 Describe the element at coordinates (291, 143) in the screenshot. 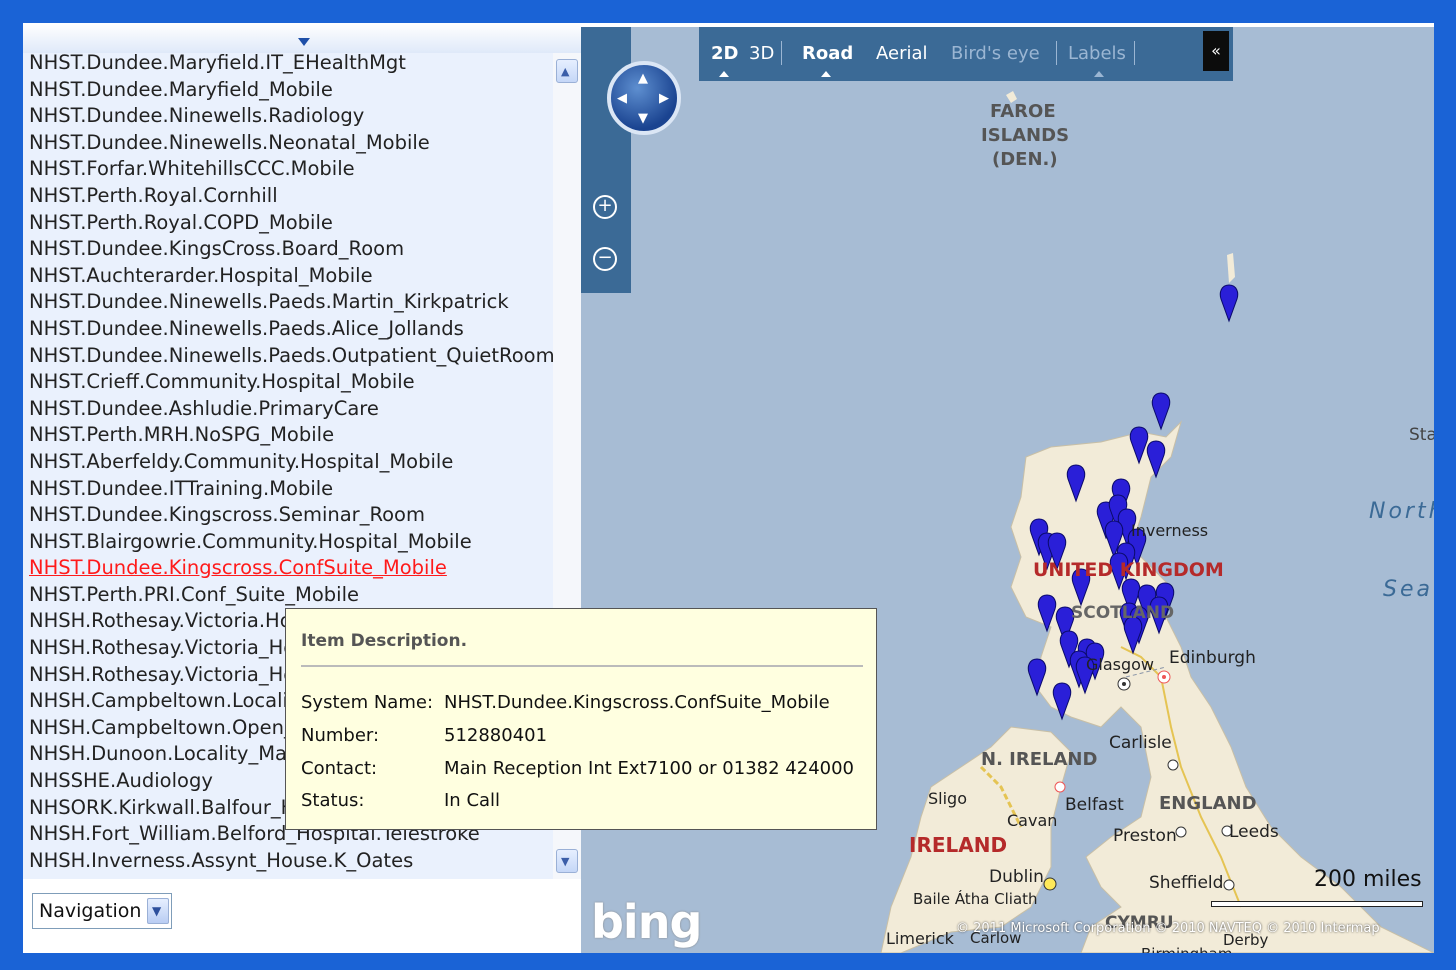

I see `list-item: NHST.Dundee.Ninewells.Neonatal_Mobile` at that location.